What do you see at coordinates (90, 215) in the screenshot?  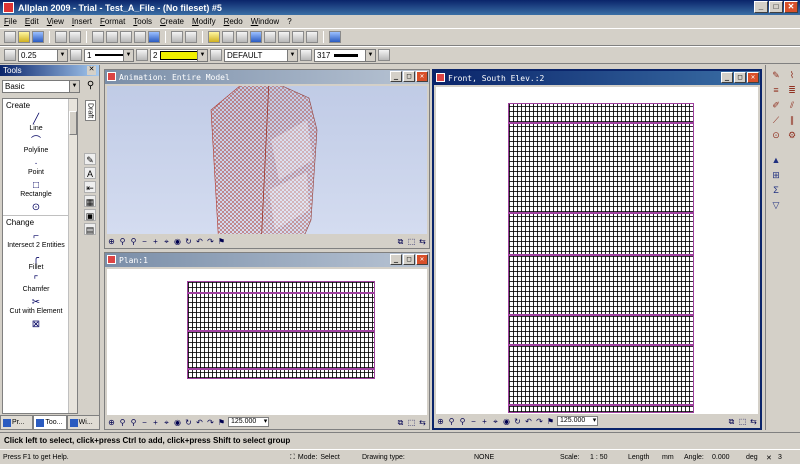 I see `symbol-icon: ▣` at bounding box center [90, 215].